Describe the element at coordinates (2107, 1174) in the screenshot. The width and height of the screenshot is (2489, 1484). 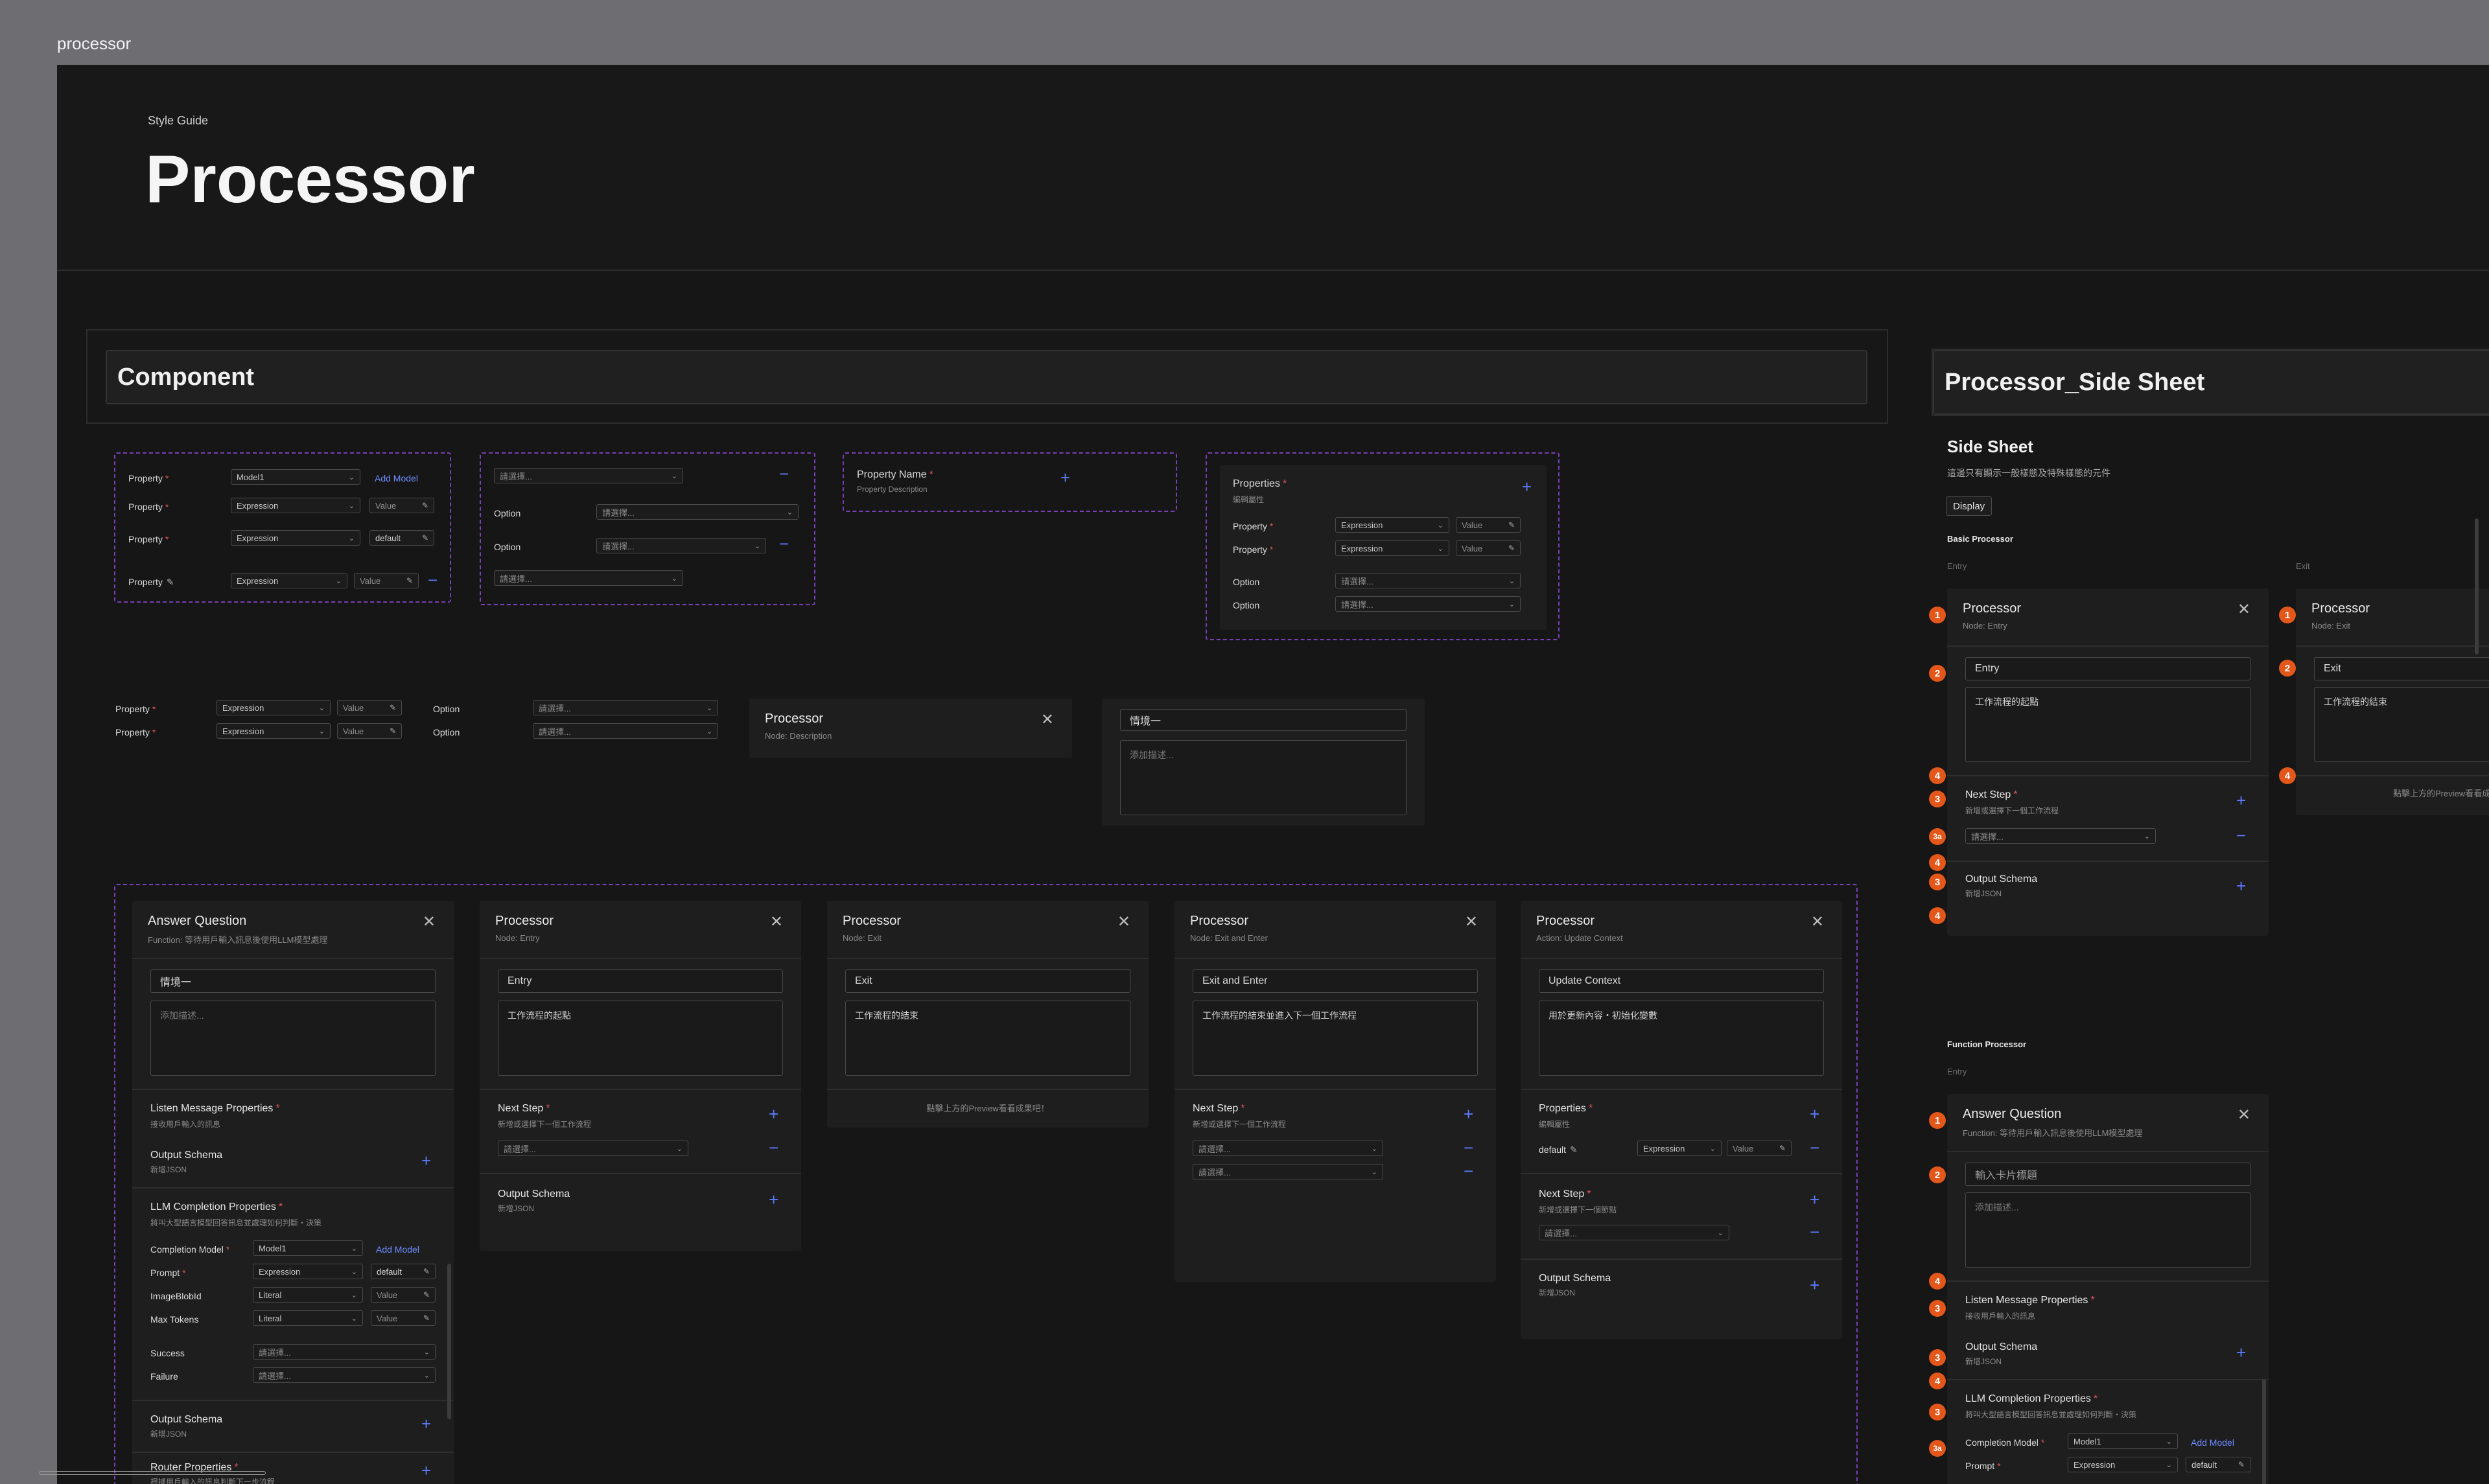
I see `card-title-input: 輸入卡片標題` at that location.